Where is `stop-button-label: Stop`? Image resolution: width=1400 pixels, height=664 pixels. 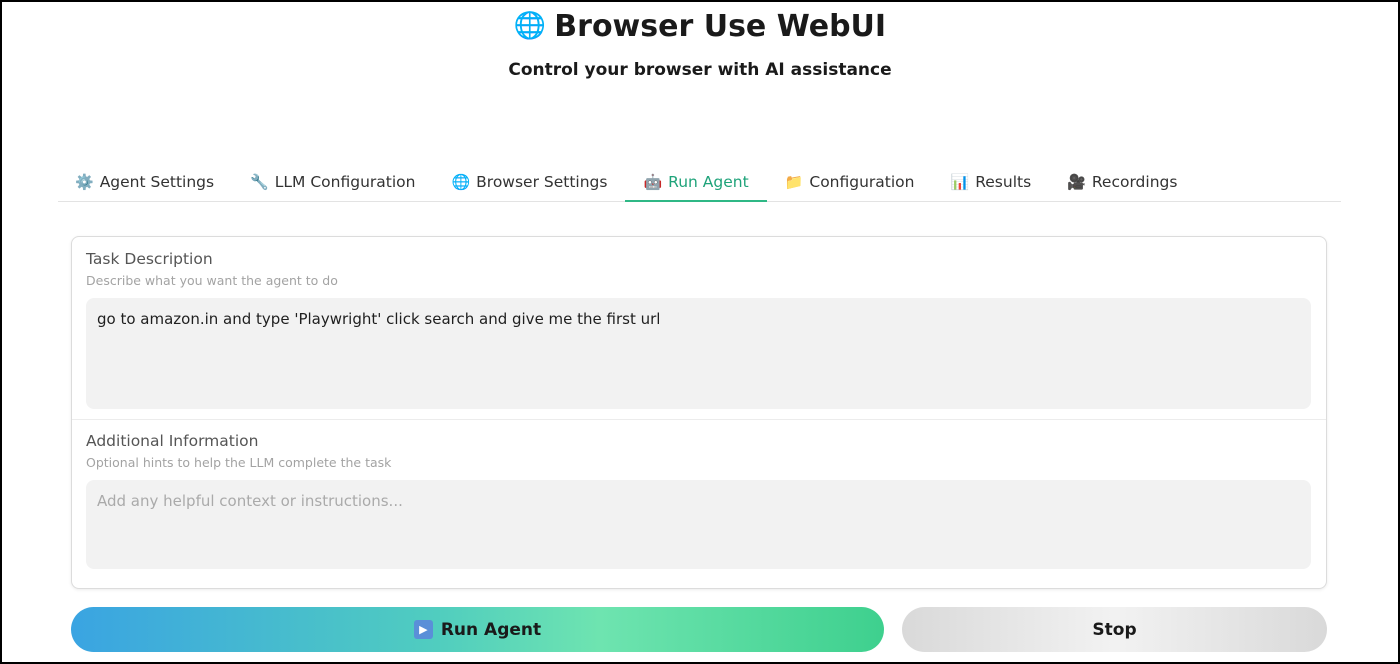
stop-button-label: Stop is located at coordinates (1114, 629).